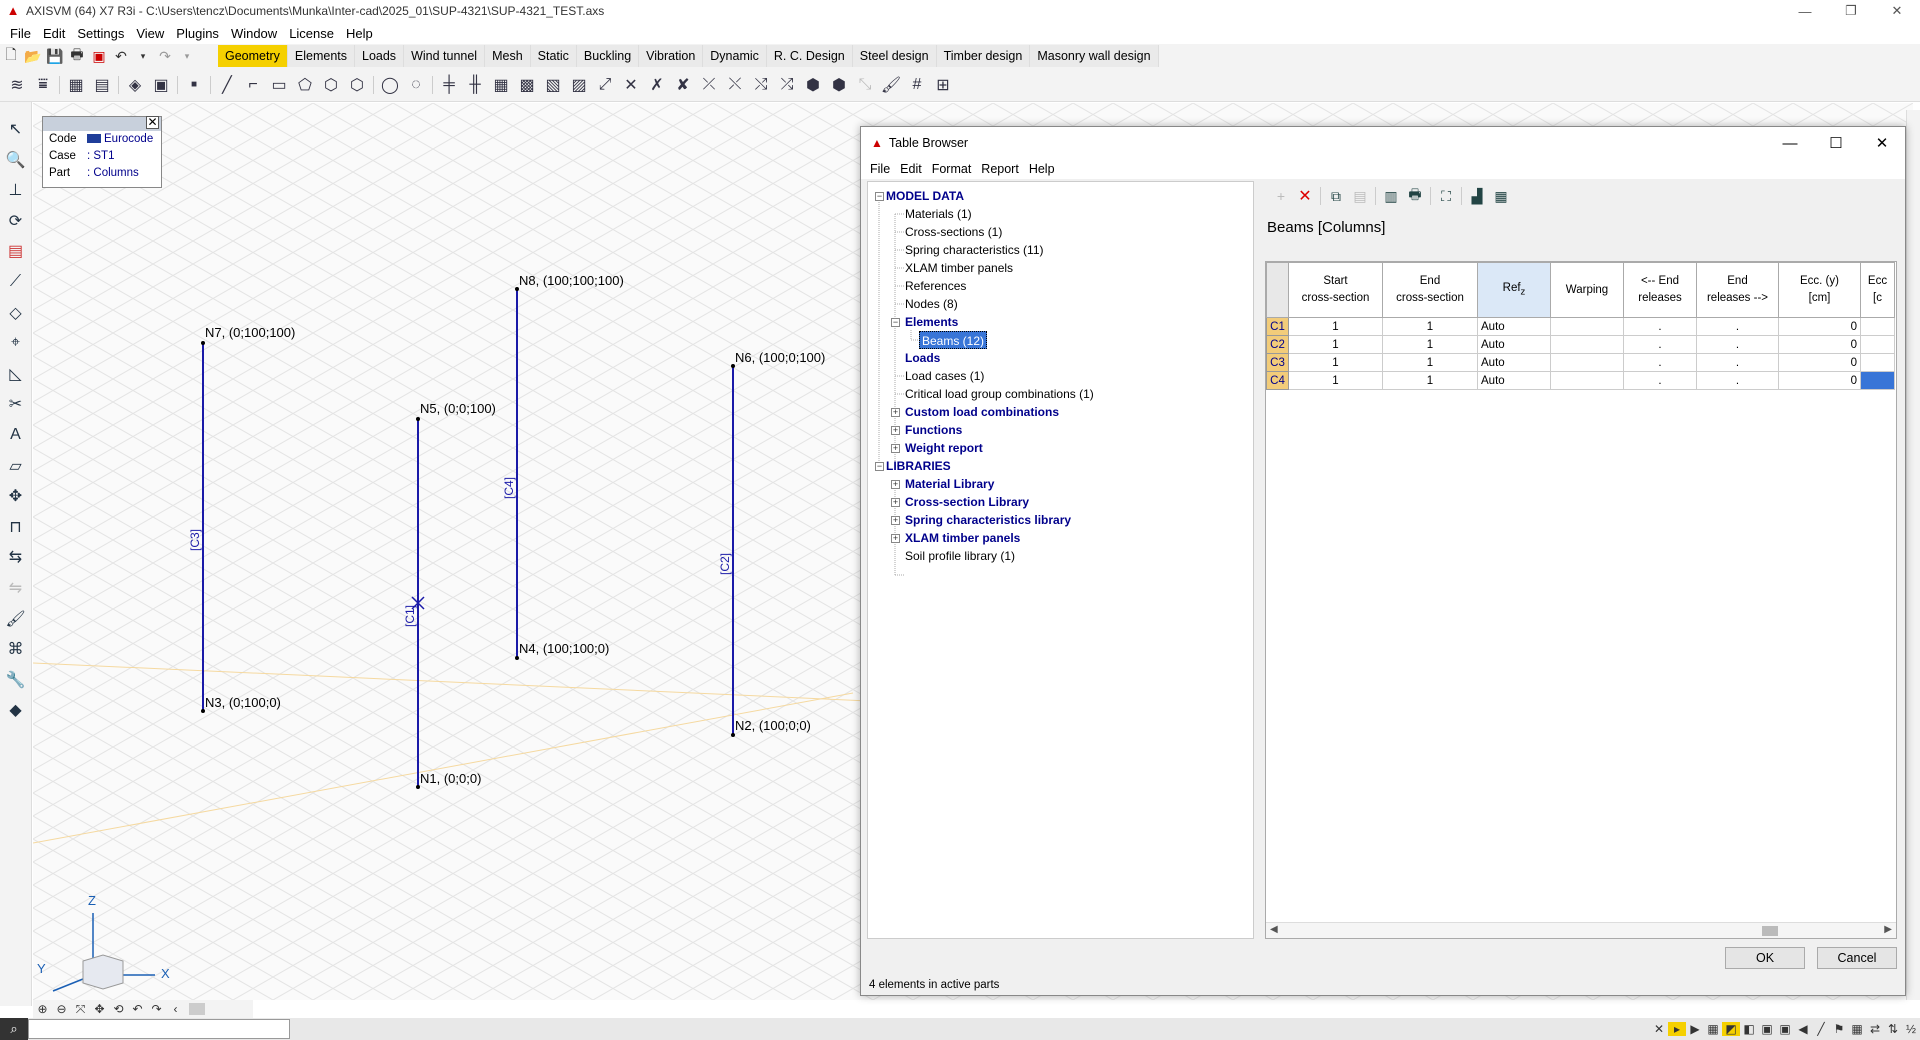  What do you see at coordinates (1391, 196) in the screenshot?
I see `columns-icon: ▥` at bounding box center [1391, 196].